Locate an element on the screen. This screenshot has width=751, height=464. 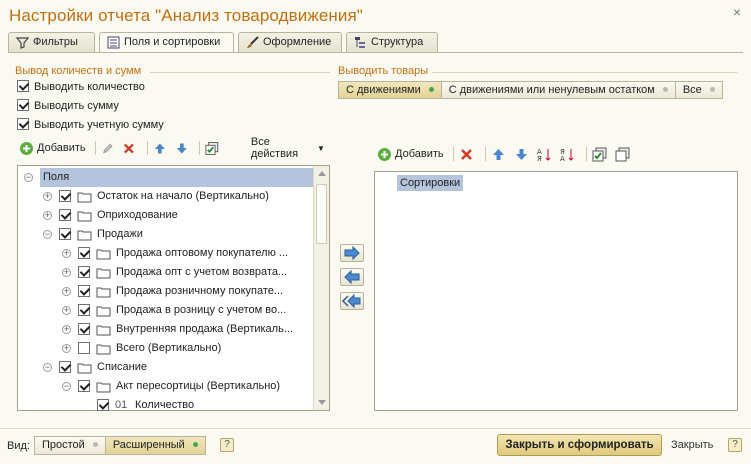
checkbox-output-quantity: Выводить количество is located at coordinates (81, 87).